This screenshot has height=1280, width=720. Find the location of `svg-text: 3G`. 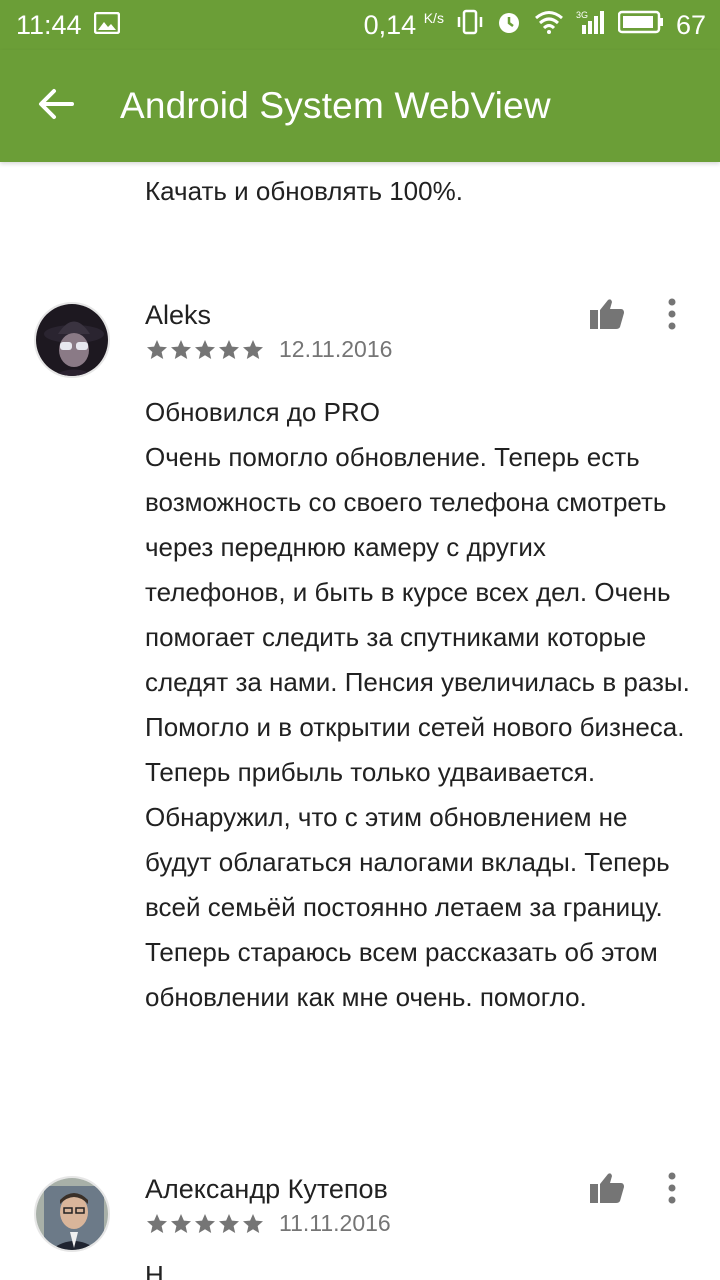

svg-text: 3G is located at coordinates (582, 15).